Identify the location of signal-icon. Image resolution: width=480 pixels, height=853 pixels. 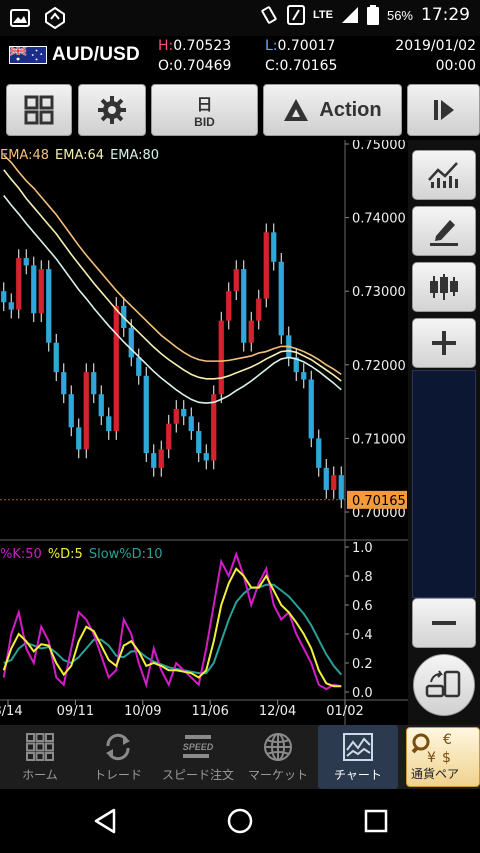
(349, 15).